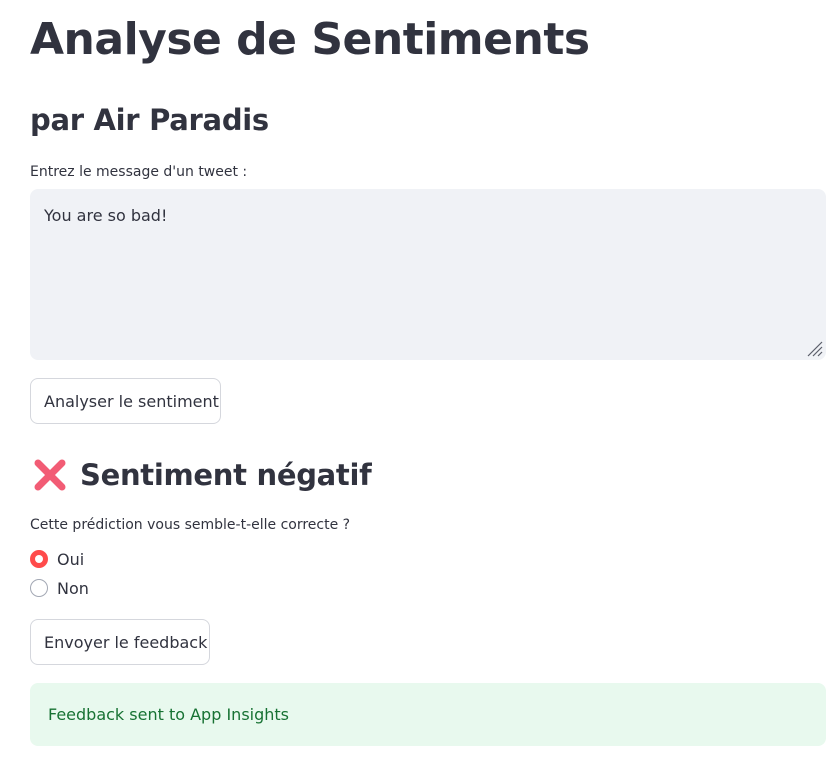  Describe the element at coordinates (310, 39) in the screenshot. I see `page-title: Analyse de Sentiments` at that location.